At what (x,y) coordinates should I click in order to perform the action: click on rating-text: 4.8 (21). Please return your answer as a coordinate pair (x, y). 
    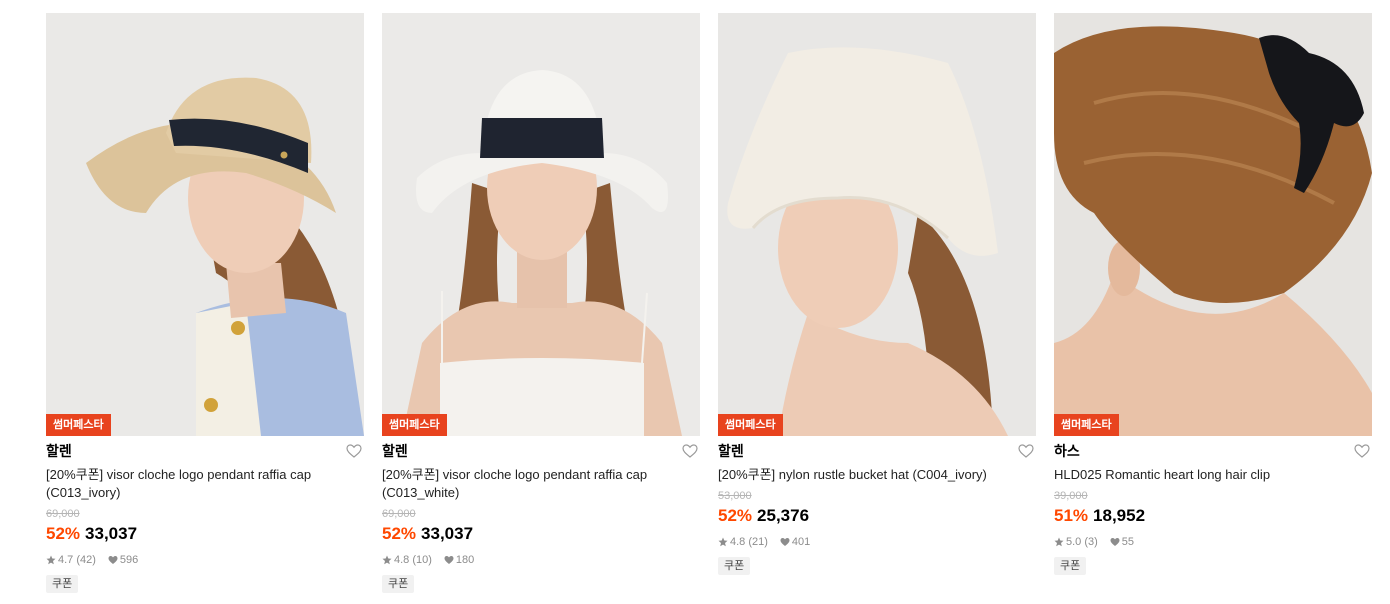
    Looking at the image, I should click on (749, 542).